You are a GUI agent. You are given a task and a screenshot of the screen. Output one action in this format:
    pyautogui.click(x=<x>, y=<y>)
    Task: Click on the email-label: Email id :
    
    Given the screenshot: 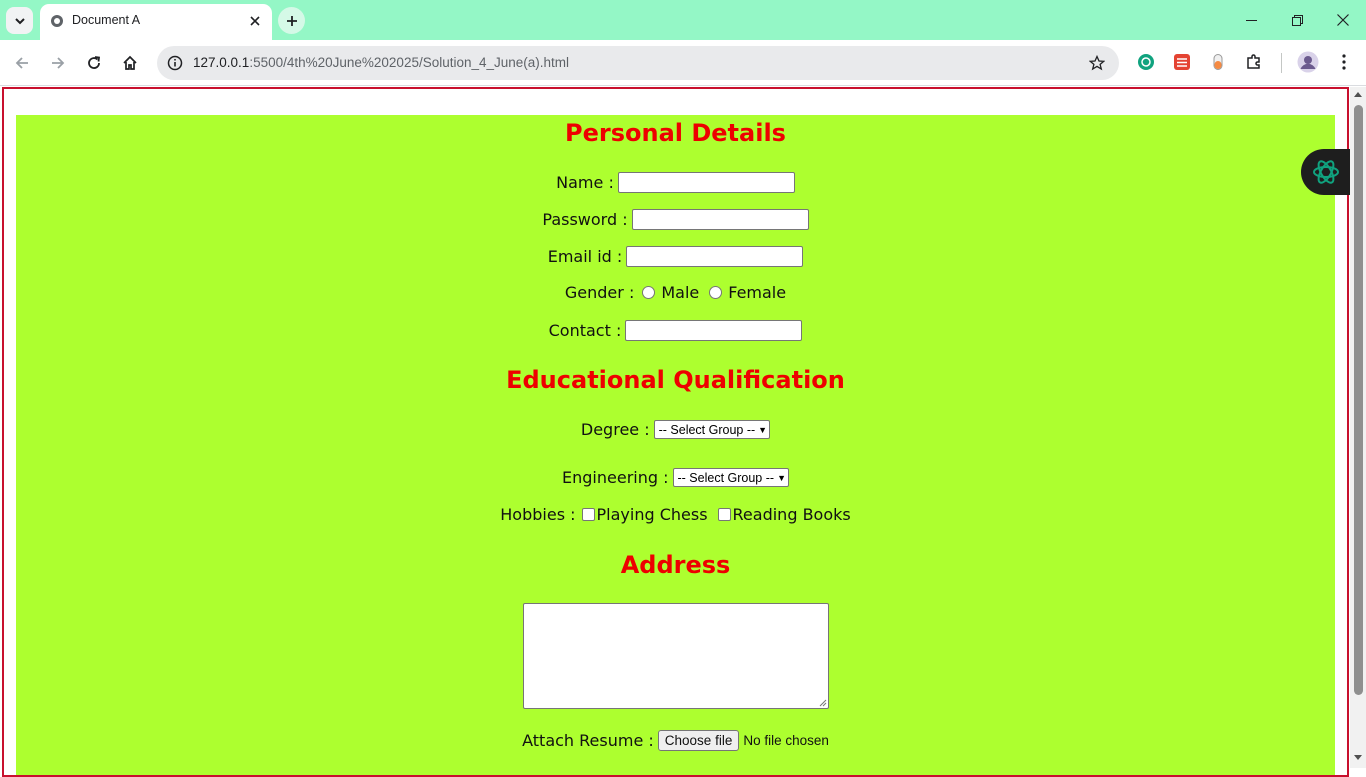 What is the action you would take?
    pyautogui.click(x=585, y=256)
    